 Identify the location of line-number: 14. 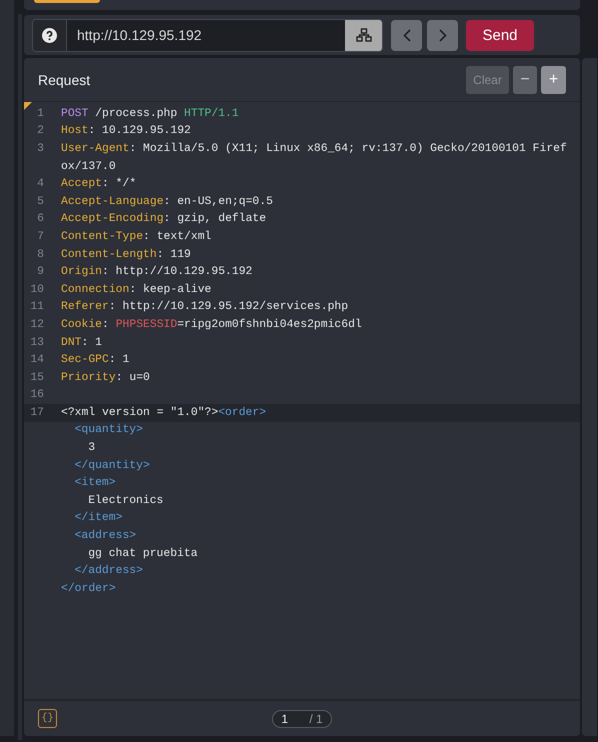
(36, 360).